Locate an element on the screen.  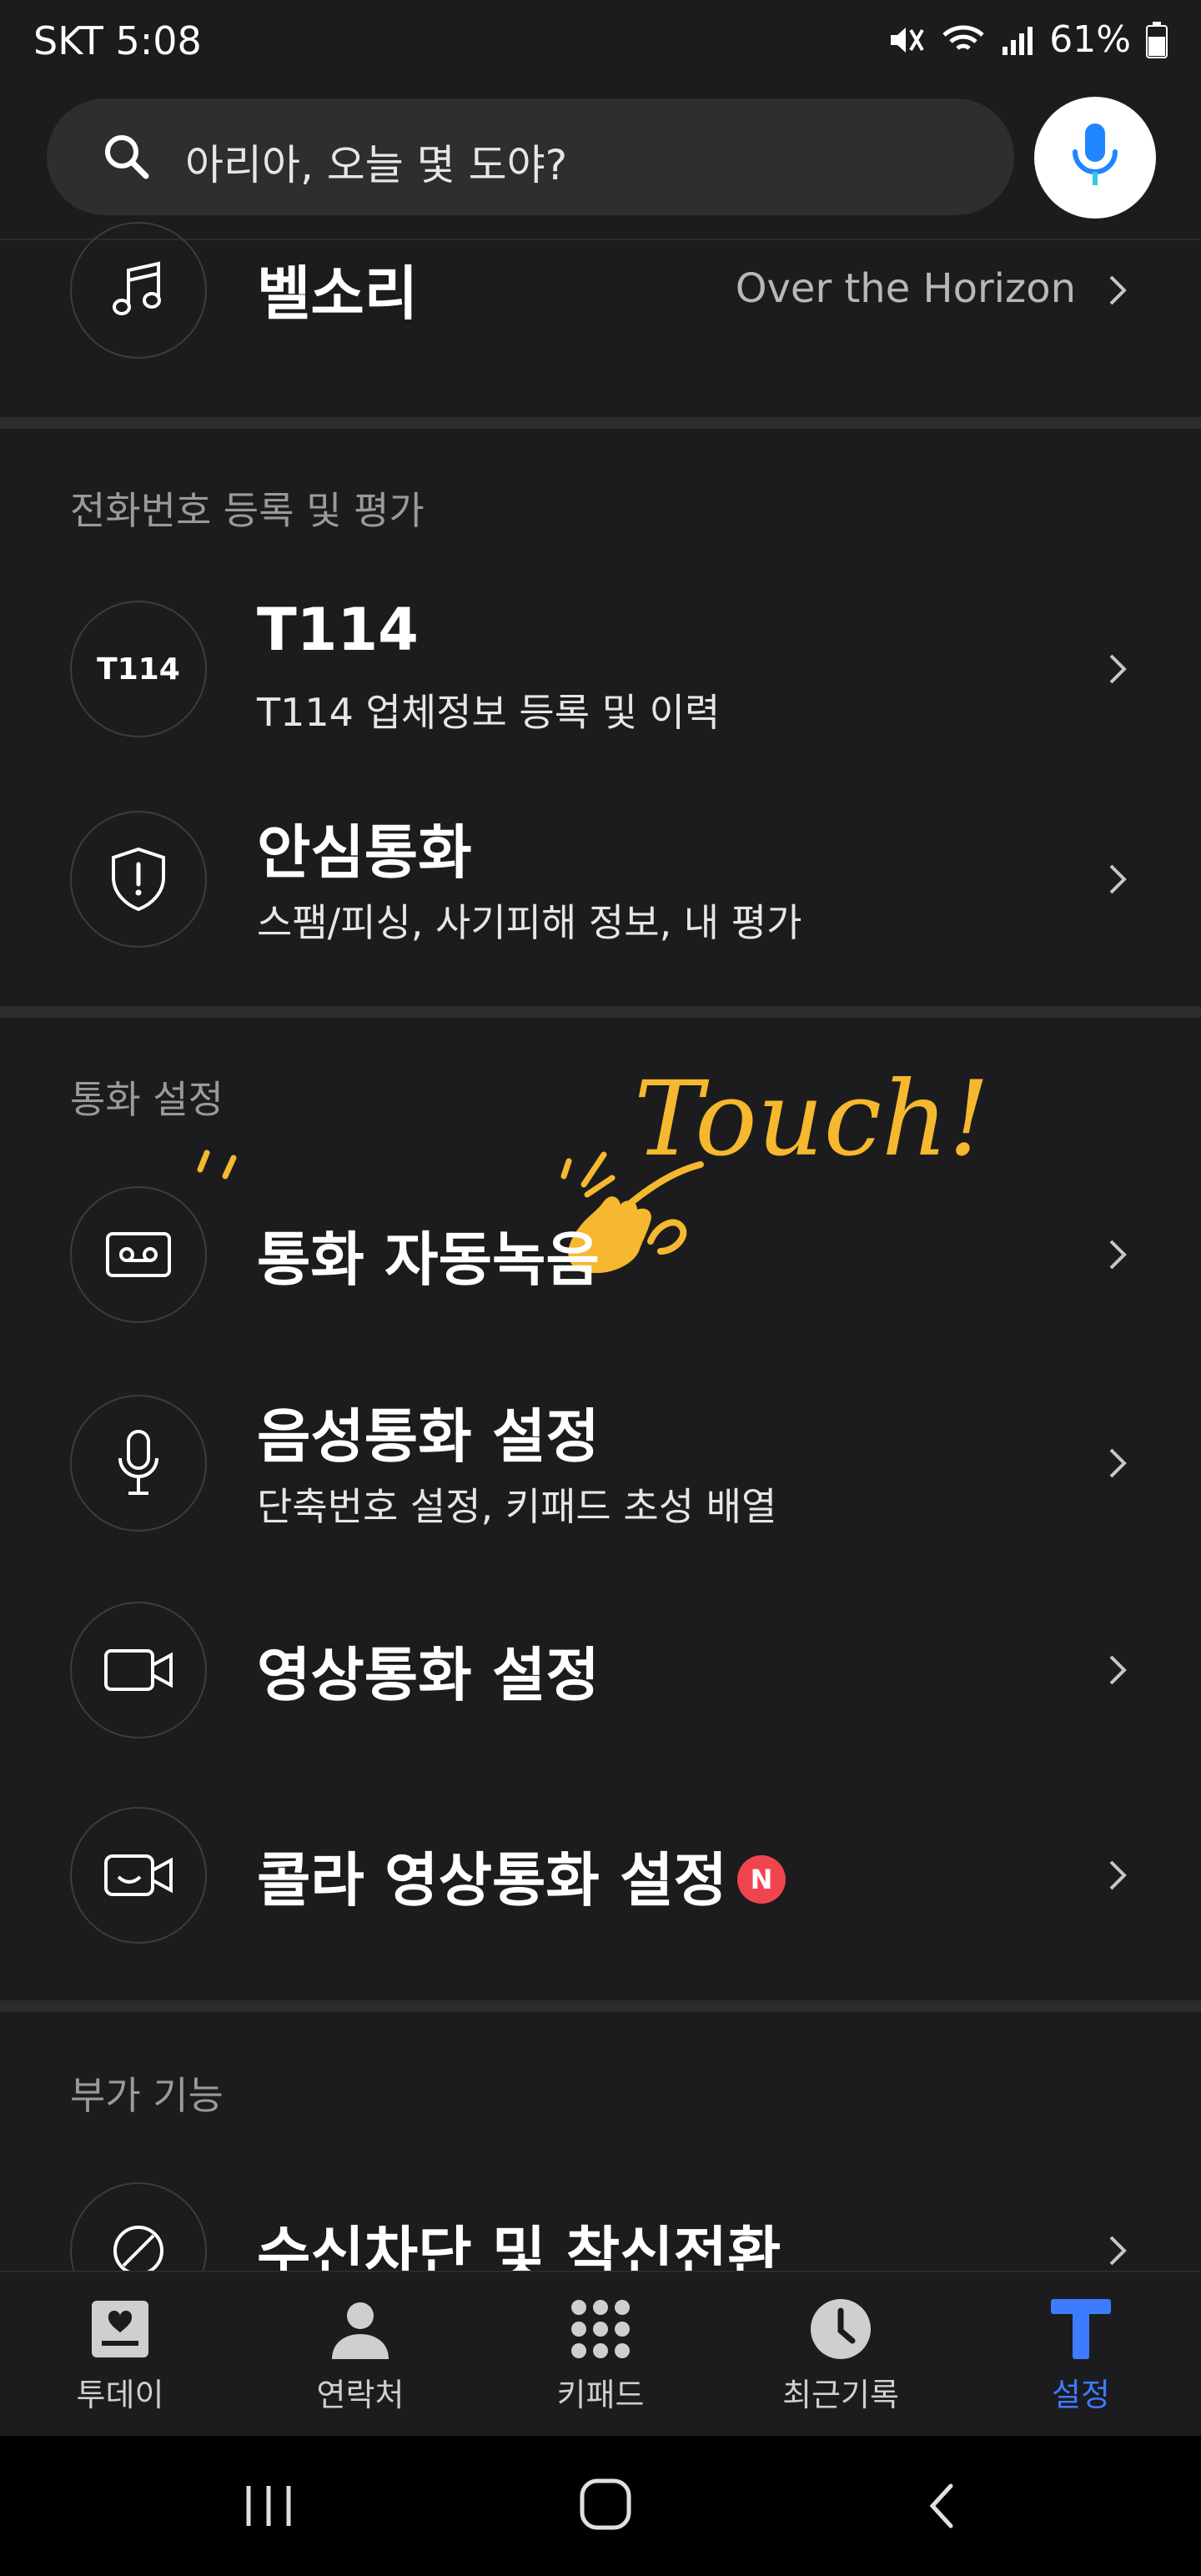
section-divider is located at coordinates (601, 2006).